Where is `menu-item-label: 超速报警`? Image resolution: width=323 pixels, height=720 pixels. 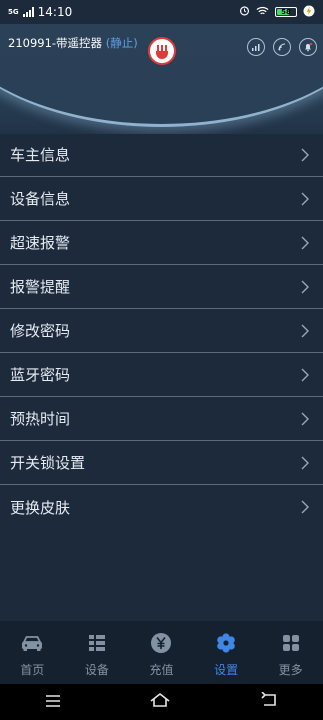
menu-item-label: 超速报警 is located at coordinates (40, 243).